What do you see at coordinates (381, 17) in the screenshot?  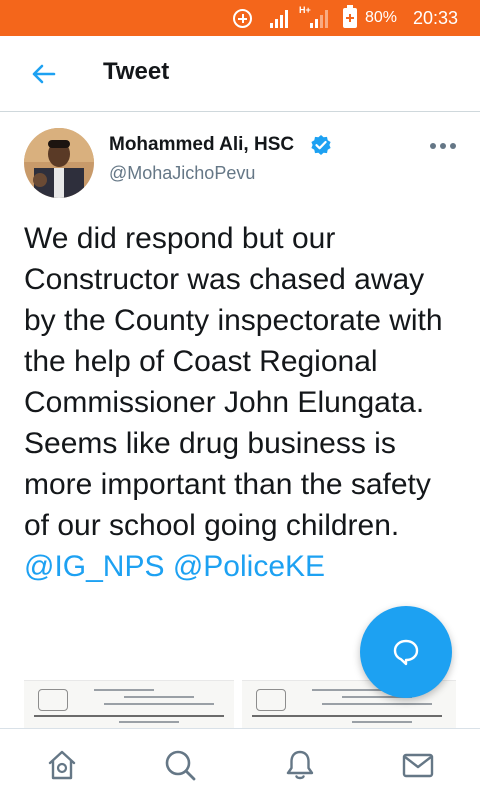 I see `battery-percent: 80%` at bounding box center [381, 17].